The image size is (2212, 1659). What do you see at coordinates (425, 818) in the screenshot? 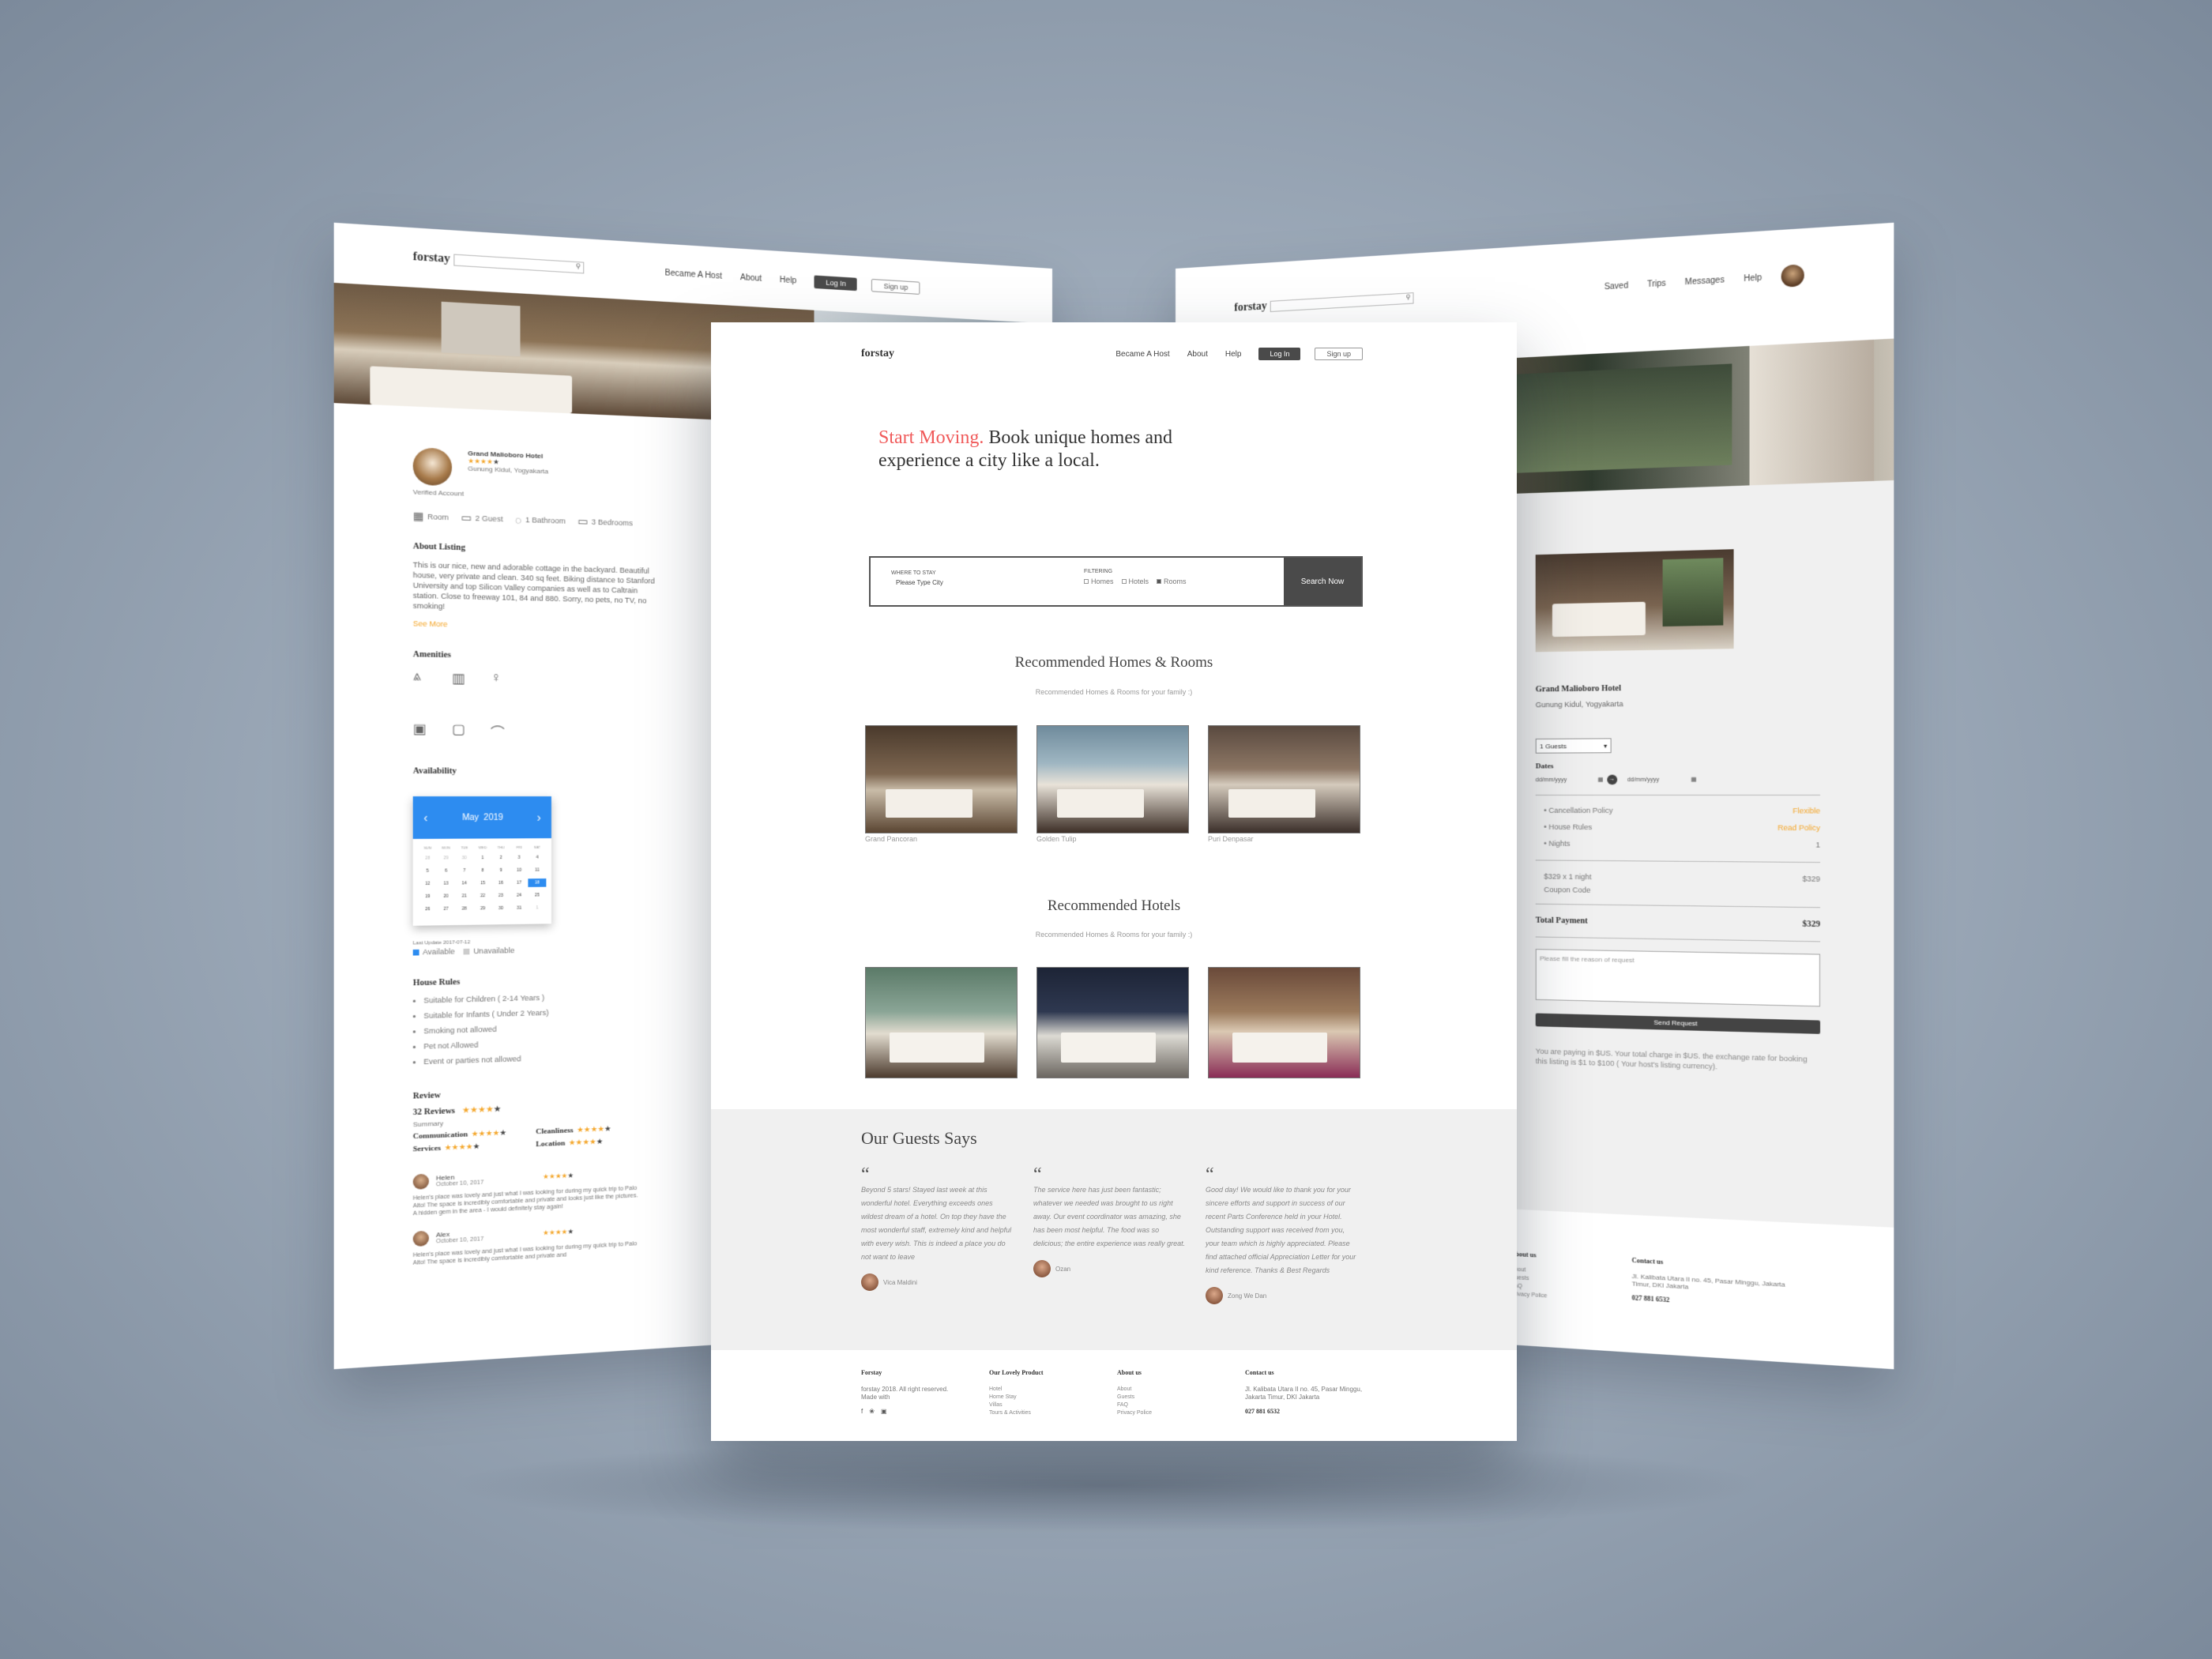
I see `prev-month-icon: ‹` at bounding box center [425, 818].